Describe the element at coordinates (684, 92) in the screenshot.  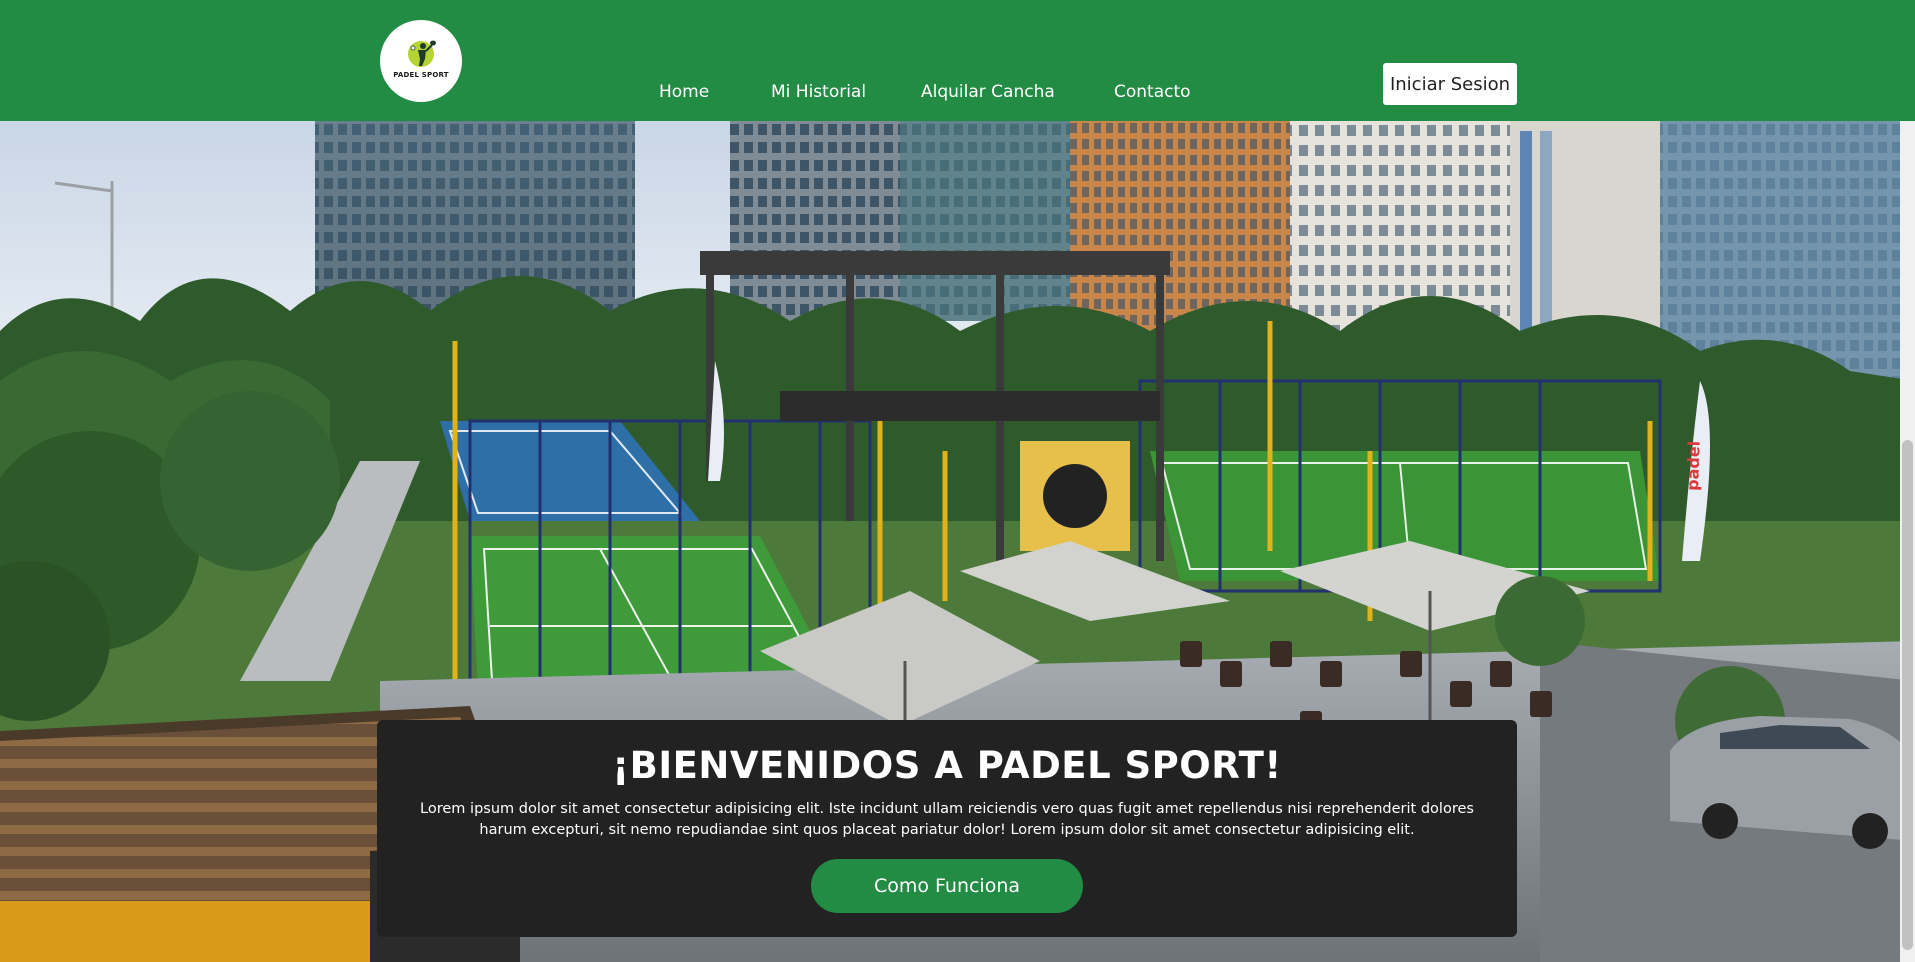
I see `nav-home: Home` at that location.